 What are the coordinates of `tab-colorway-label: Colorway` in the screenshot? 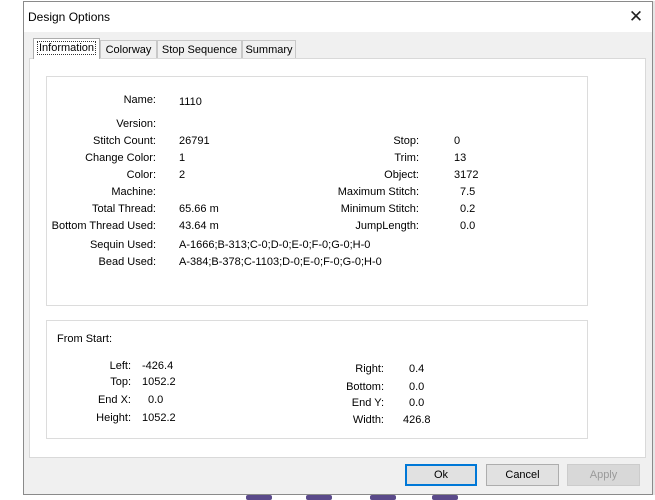 It's located at (128, 50).